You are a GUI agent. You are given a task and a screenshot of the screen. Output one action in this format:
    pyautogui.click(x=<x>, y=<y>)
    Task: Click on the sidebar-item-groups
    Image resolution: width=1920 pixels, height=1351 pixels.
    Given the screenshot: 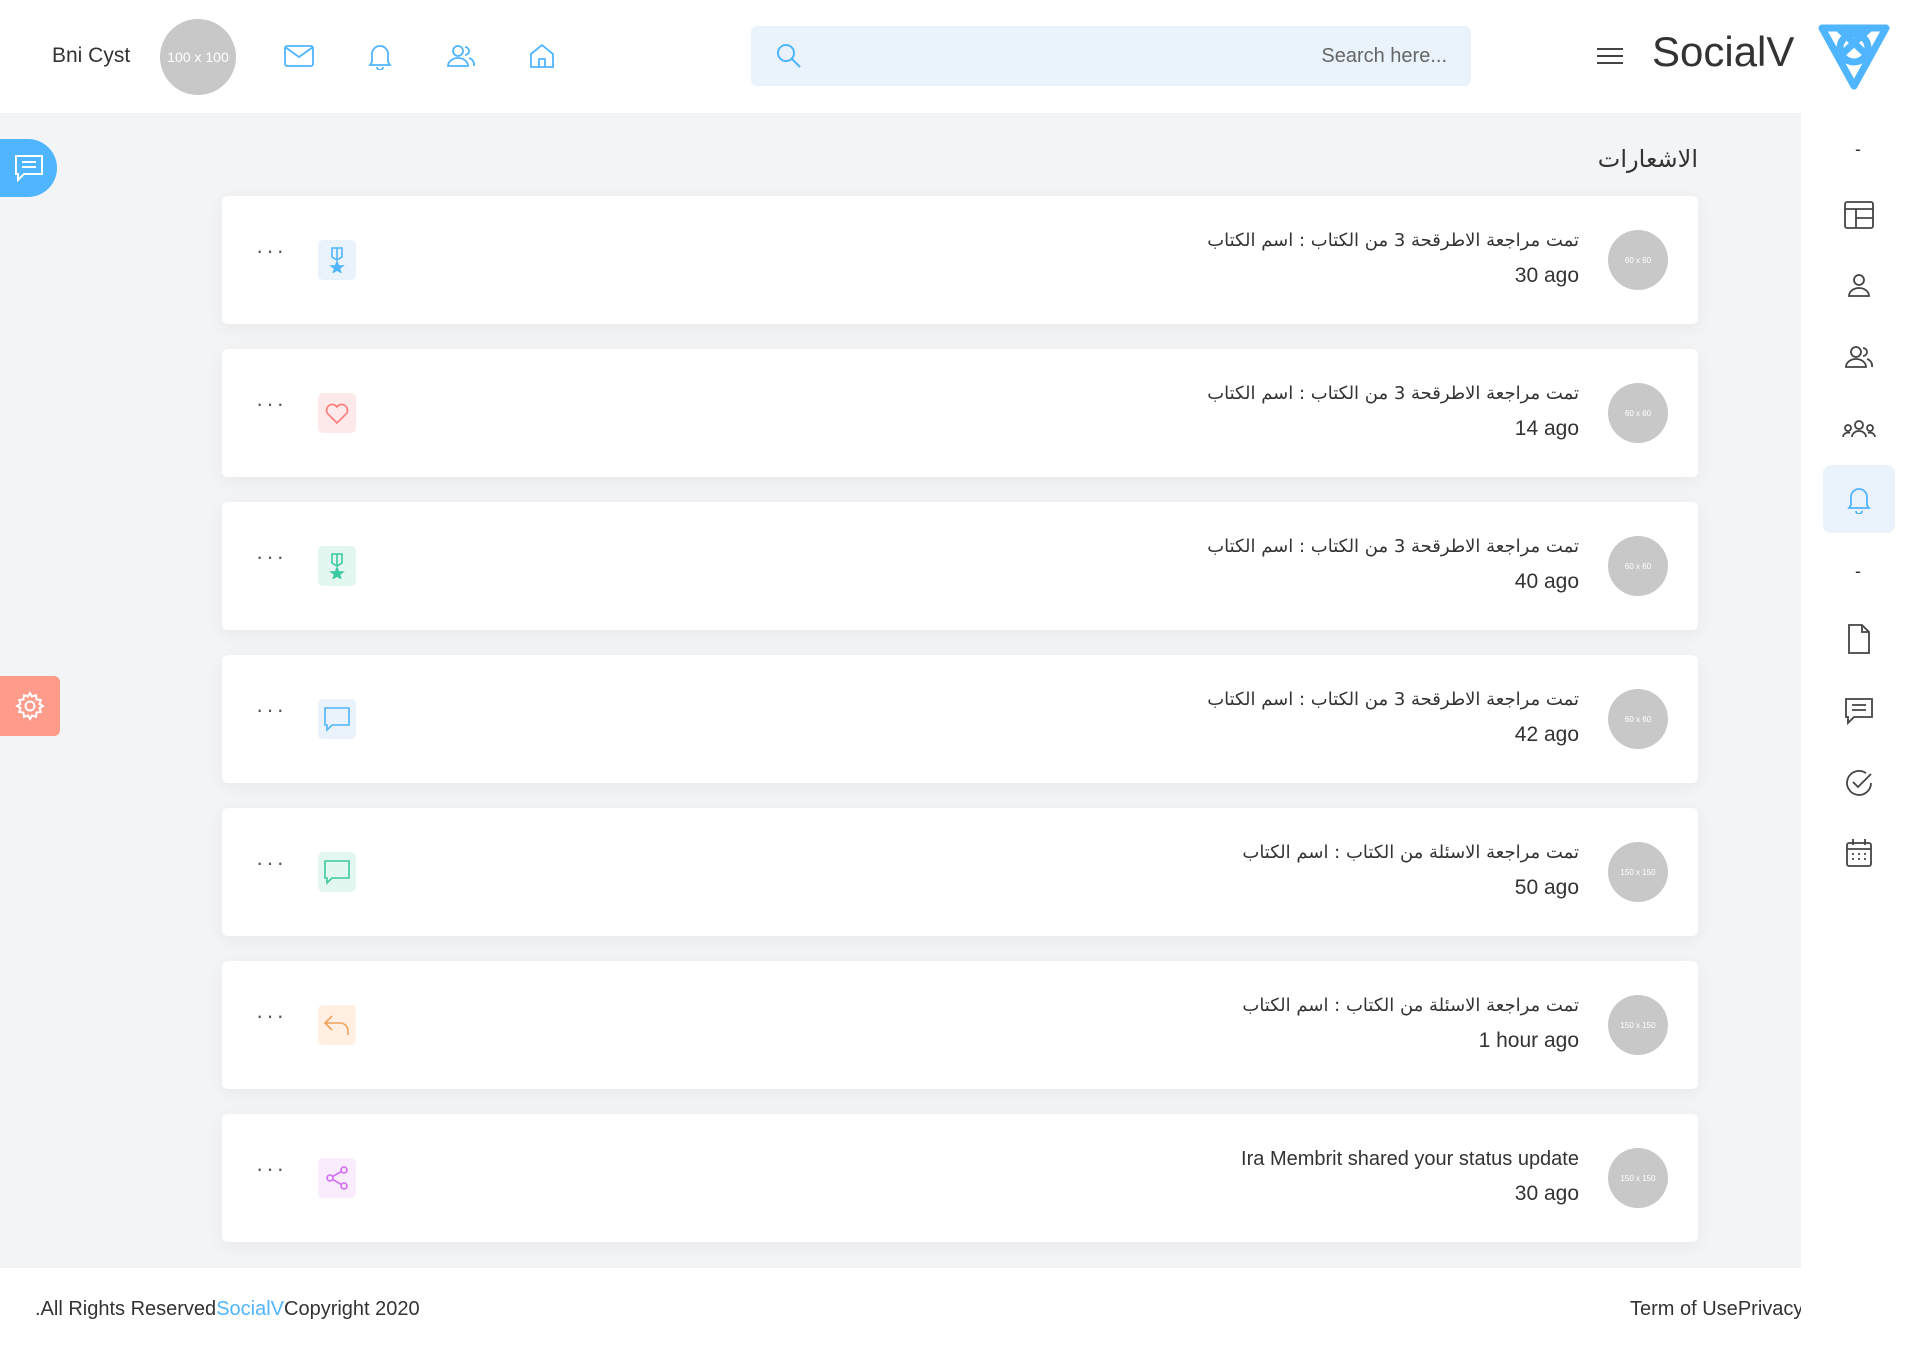 What is the action you would take?
    pyautogui.click(x=1859, y=429)
    